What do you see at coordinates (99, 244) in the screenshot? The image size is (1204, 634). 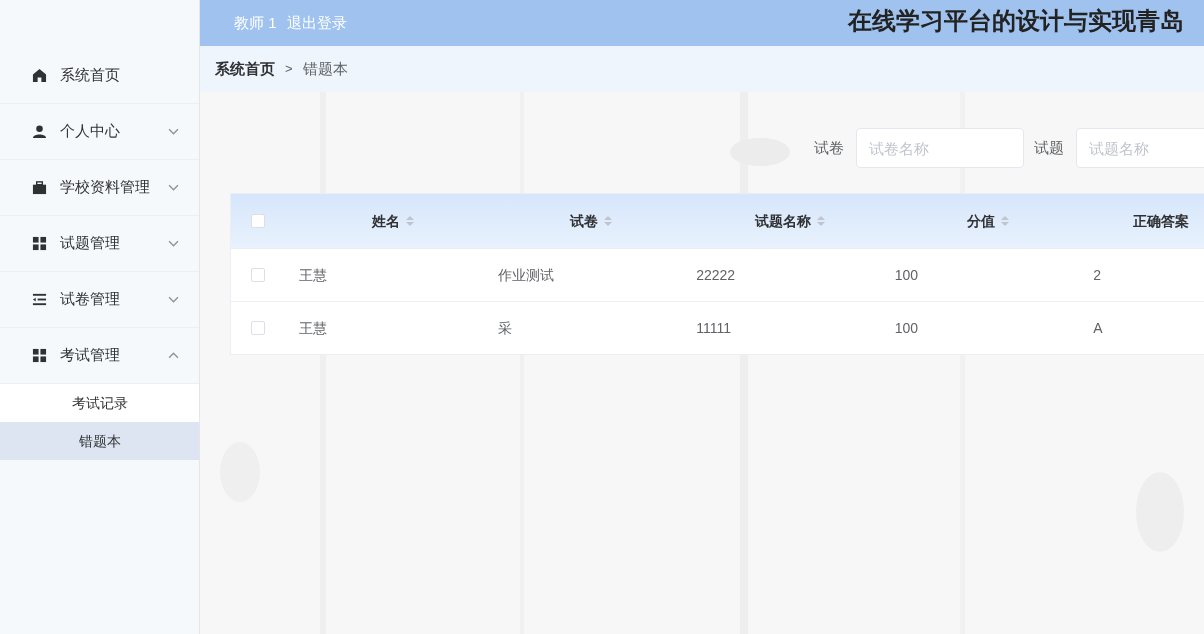 I see `sidebar-item: 试题管理` at bounding box center [99, 244].